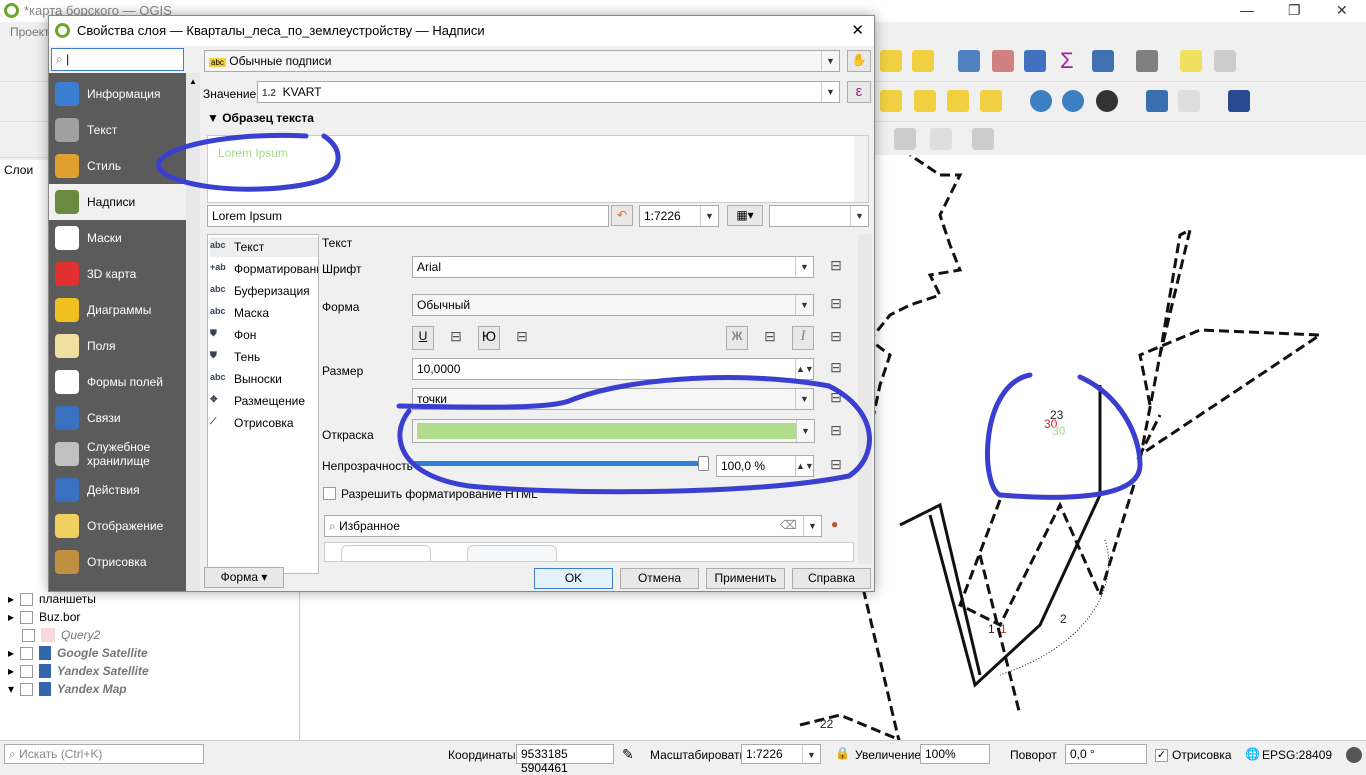  I want to click on measure-icon, so click(1147, 61).